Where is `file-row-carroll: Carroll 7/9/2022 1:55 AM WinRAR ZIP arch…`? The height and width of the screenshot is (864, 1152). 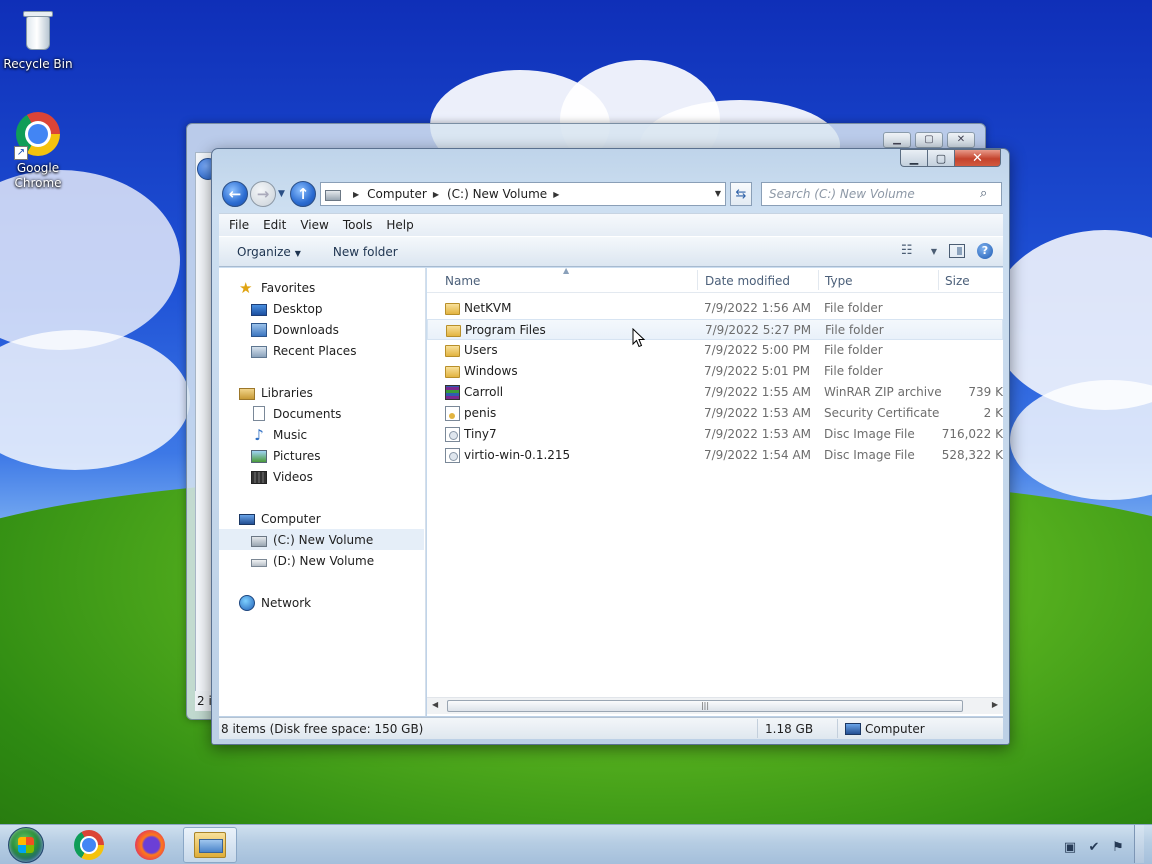 file-row-carroll: Carroll 7/9/2022 1:55 AM WinRAR ZIP arch… is located at coordinates (715, 392).